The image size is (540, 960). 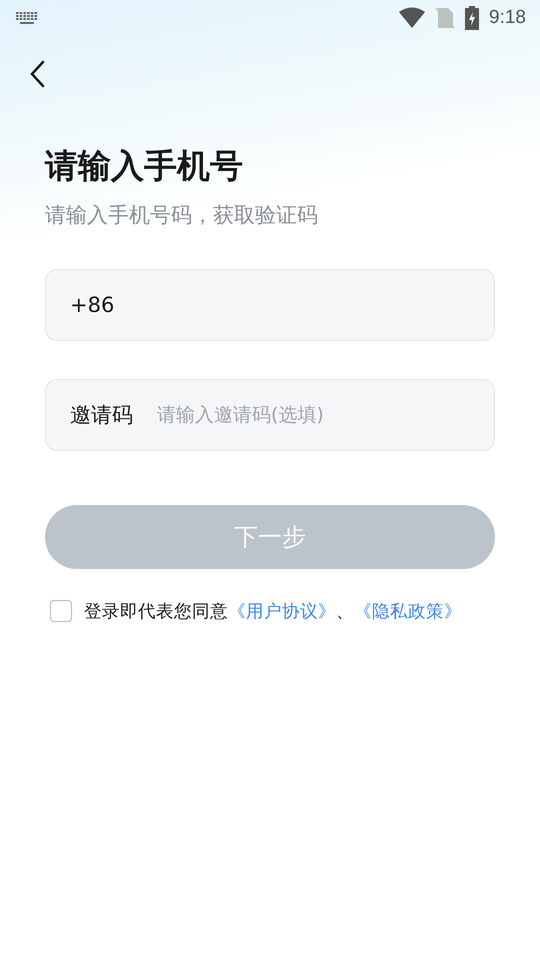 I want to click on no-sim-icon, so click(x=445, y=18).